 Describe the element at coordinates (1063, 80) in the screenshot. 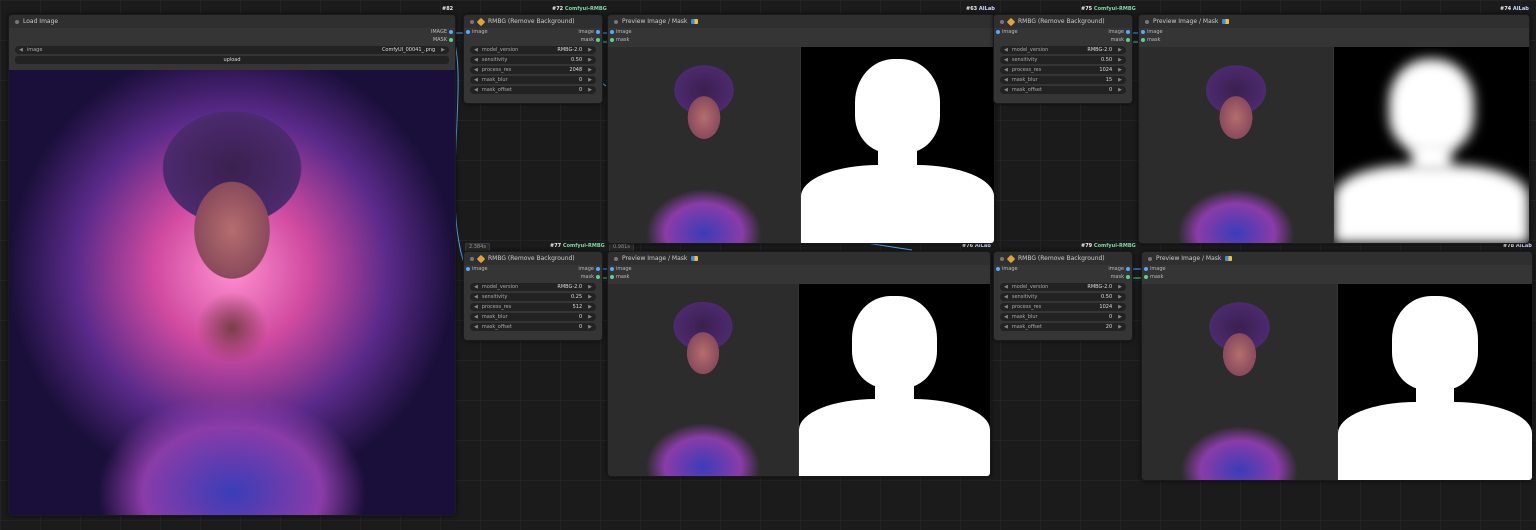

I see `mask-blur-widget: ◀ mask_blur 15 ▶` at that location.